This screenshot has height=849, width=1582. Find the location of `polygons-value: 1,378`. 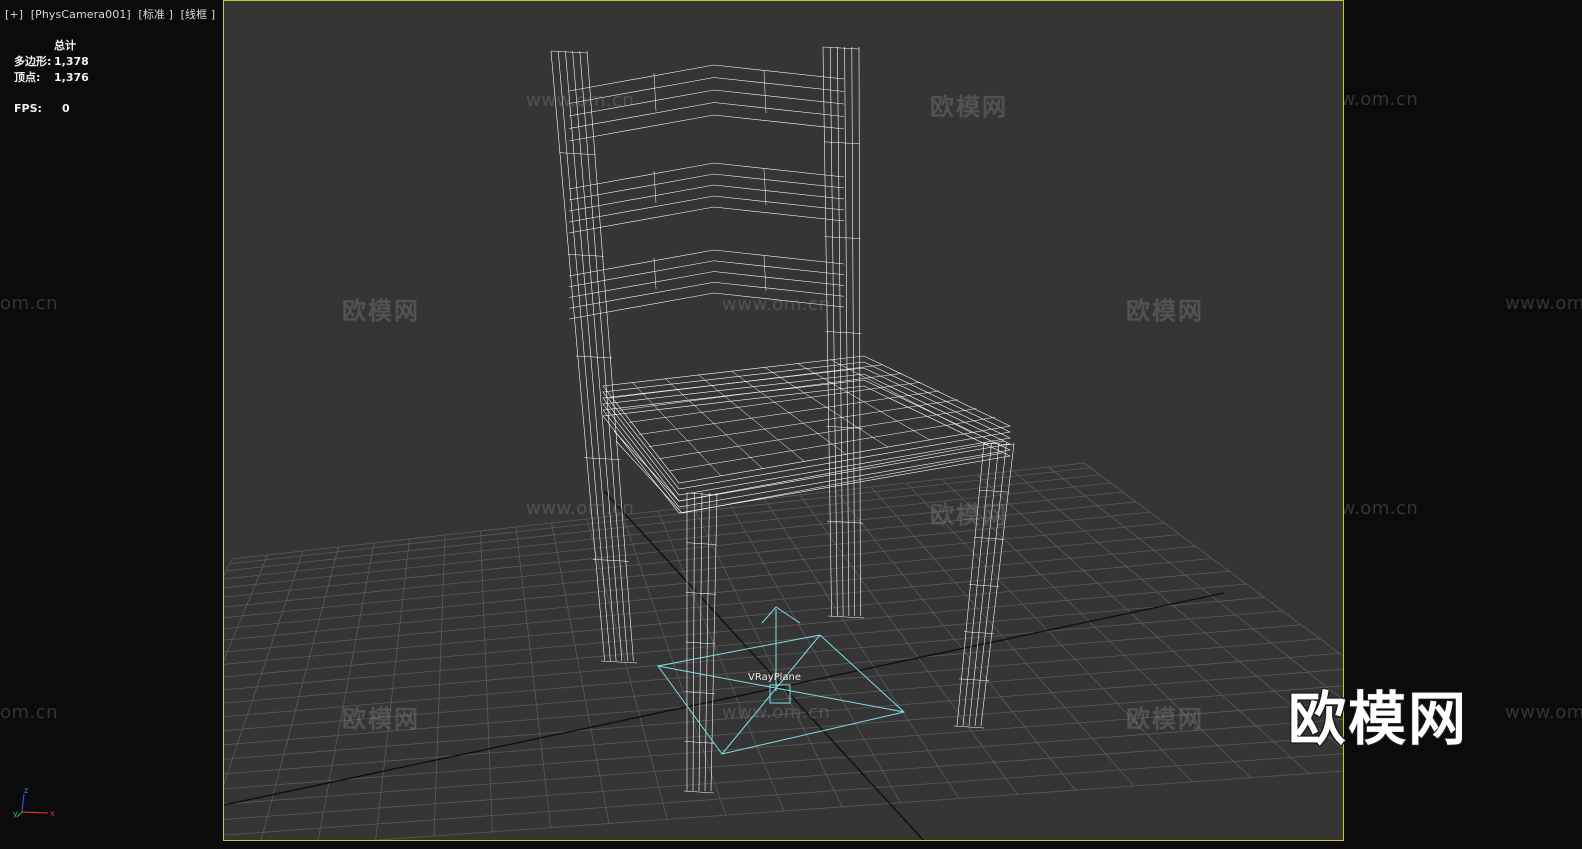

polygons-value: 1,378 is located at coordinates (71, 61).